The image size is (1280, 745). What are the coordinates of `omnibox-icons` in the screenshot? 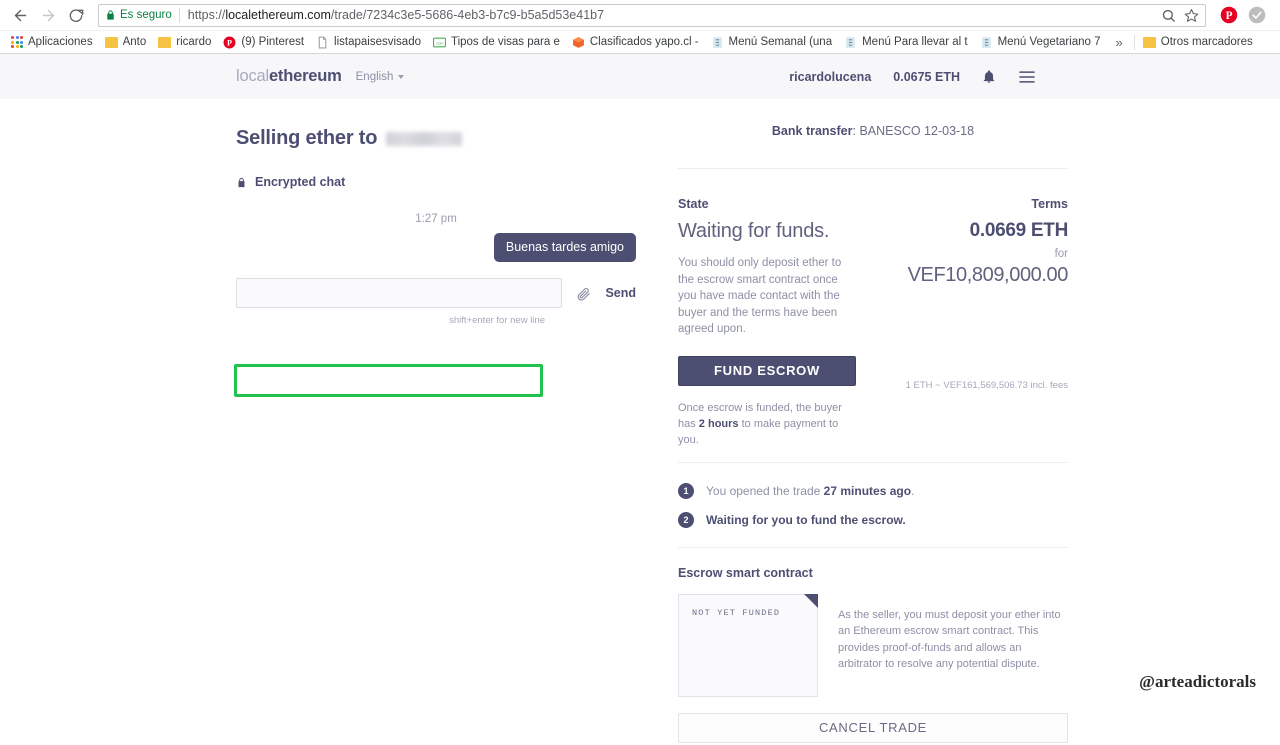 It's located at (1176, 15).